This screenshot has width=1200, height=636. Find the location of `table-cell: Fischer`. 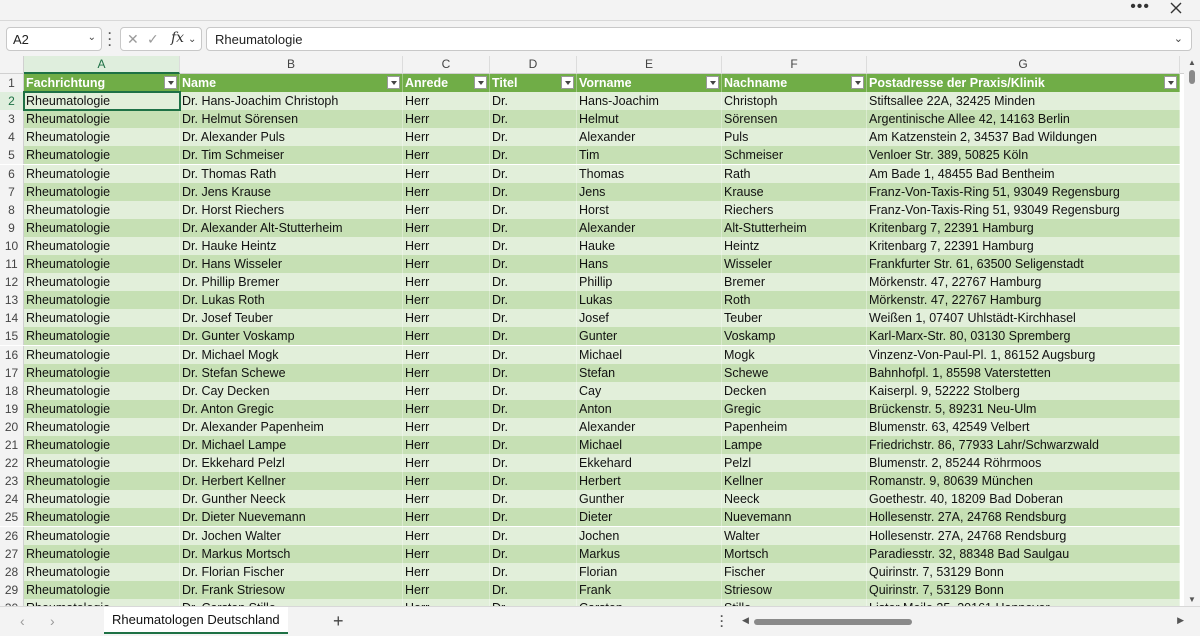

table-cell: Fischer is located at coordinates (794, 571).